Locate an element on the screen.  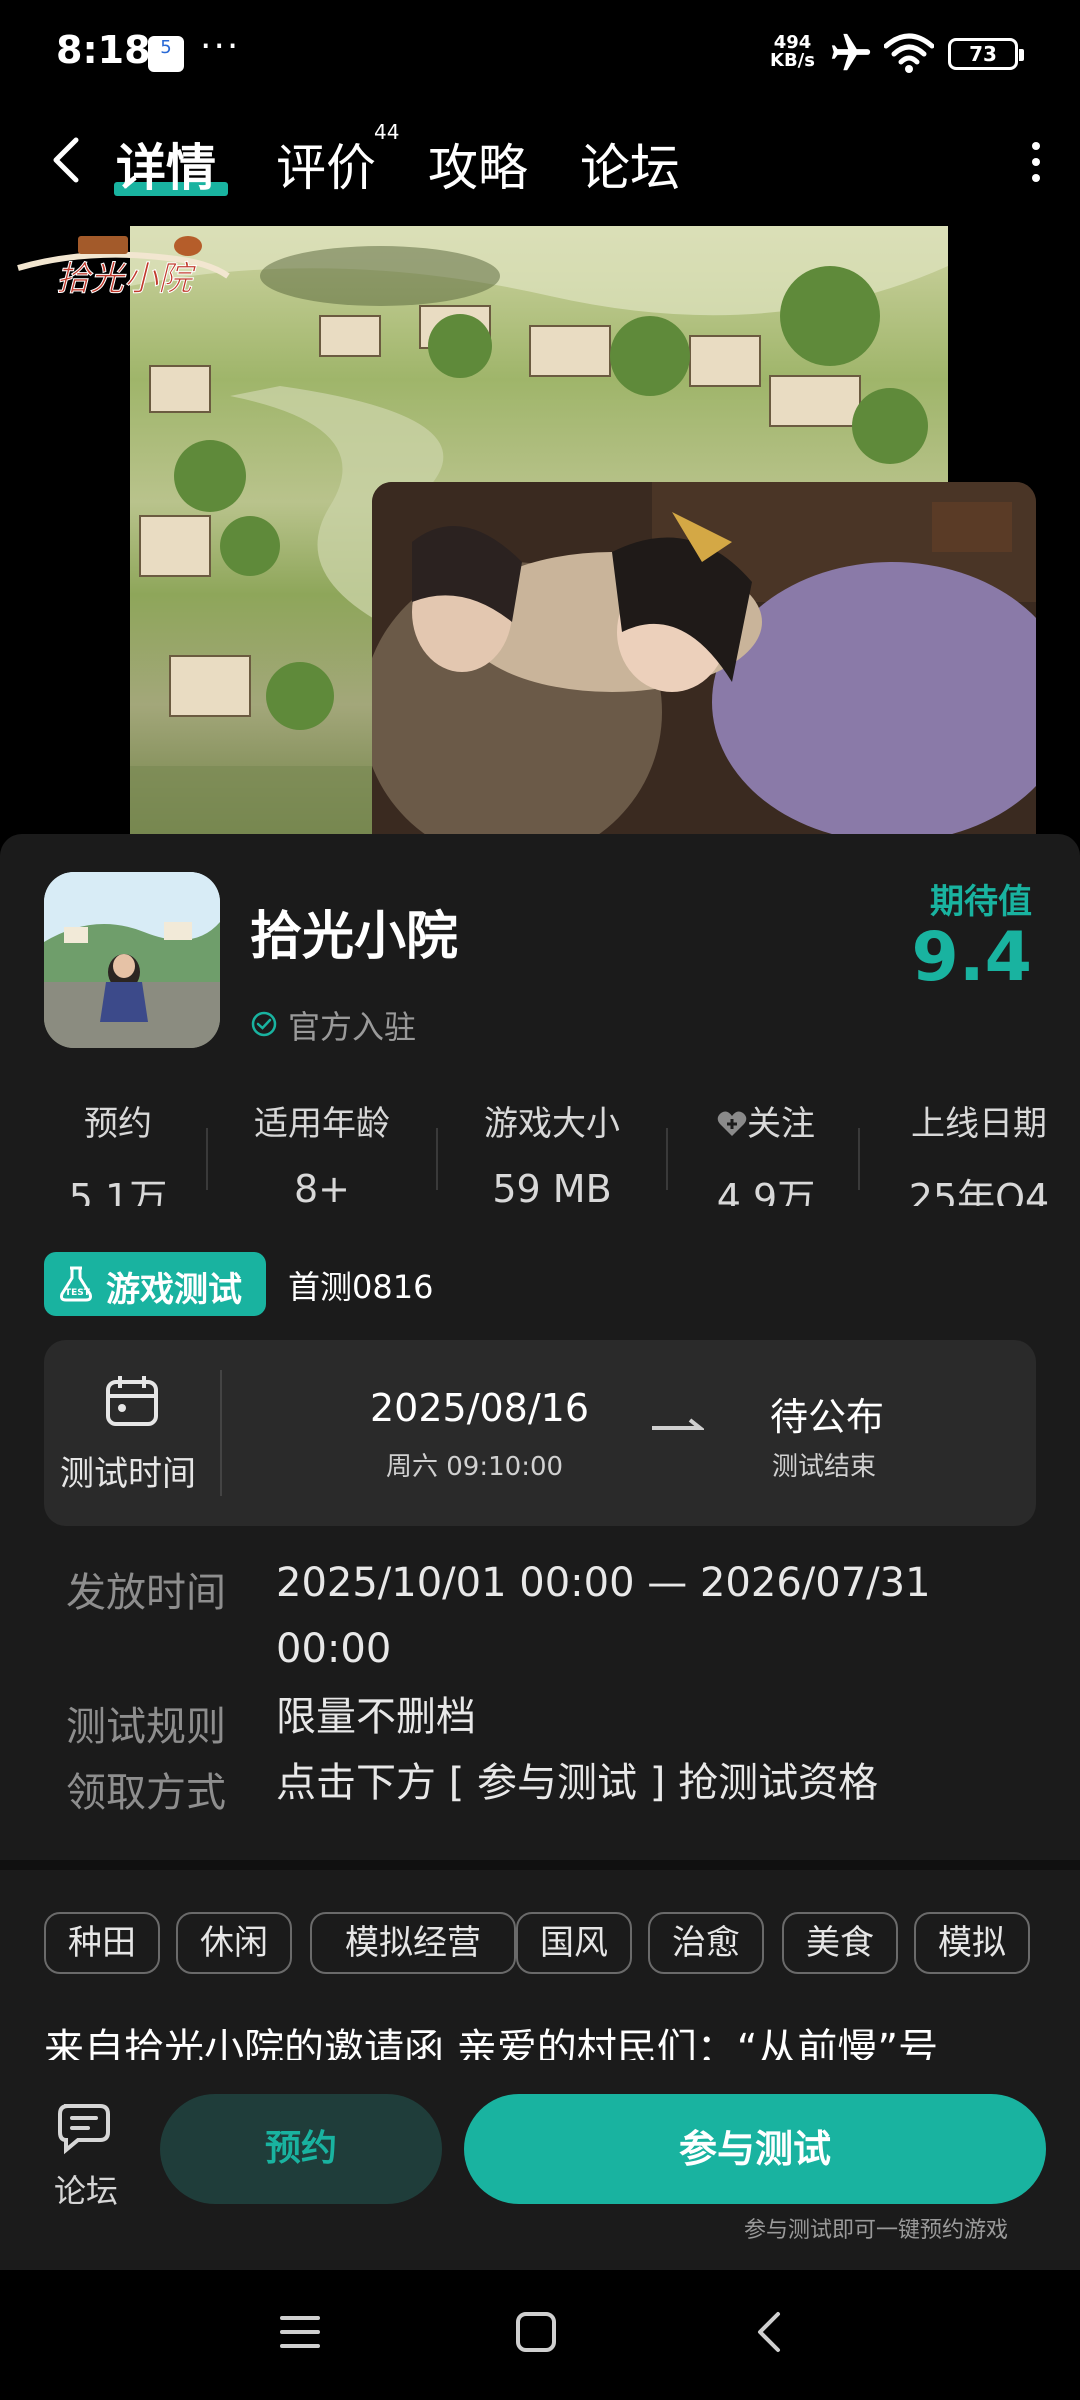
tag-chinese-style: 国风 is located at coordinates (574, 1943).